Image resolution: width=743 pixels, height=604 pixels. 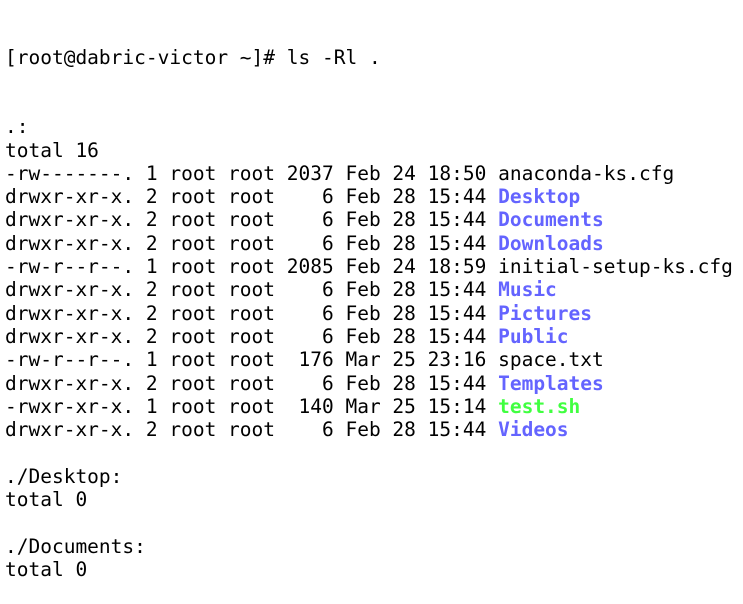 What do you see at coordinates (551, 383) in the screenshot?
I see `directory-name: Templates` at bounding box center [551, 383].